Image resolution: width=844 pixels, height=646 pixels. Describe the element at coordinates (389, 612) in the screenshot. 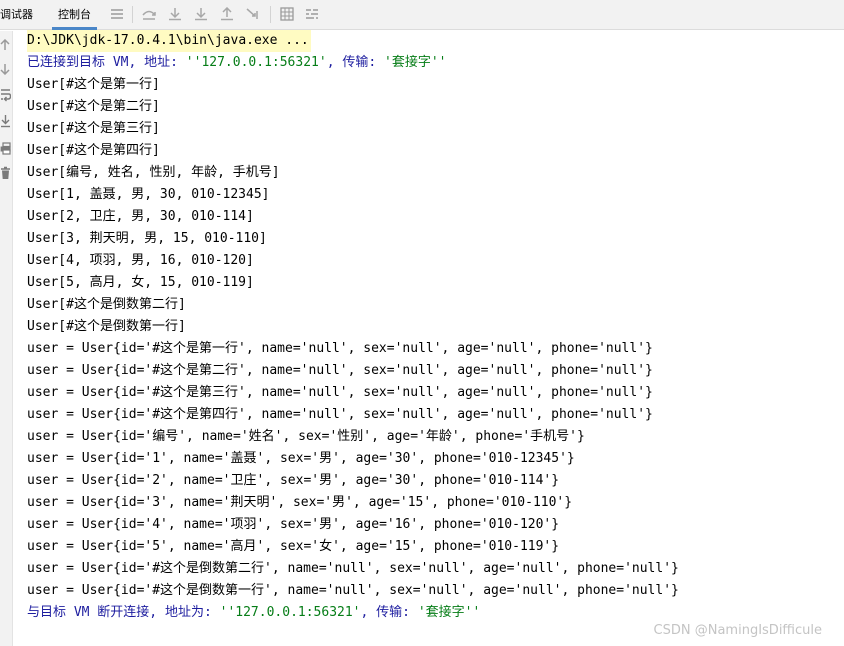

I see `disconnected-mid: , 传输:` at that location.